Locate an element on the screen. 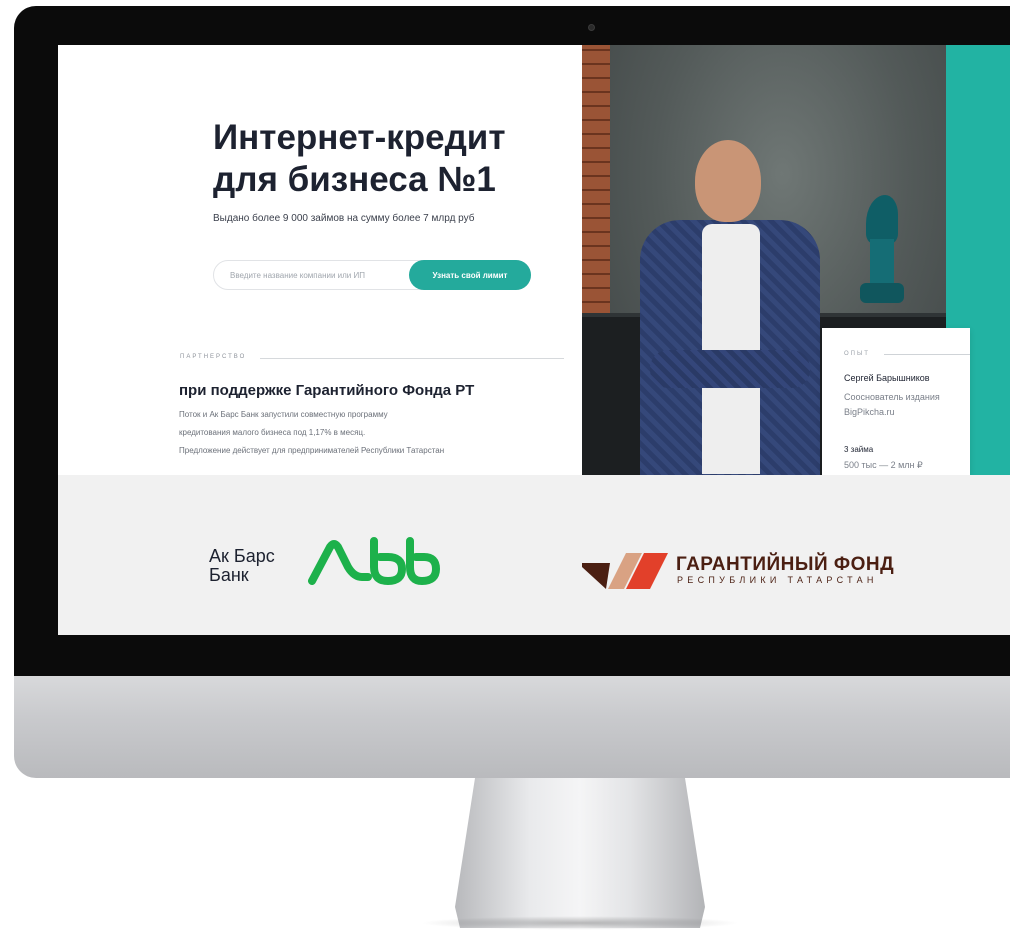 This screenshot has height=932, width=1010. company-search-form: Узнать свой лимит is located at coordinates (372, 275).